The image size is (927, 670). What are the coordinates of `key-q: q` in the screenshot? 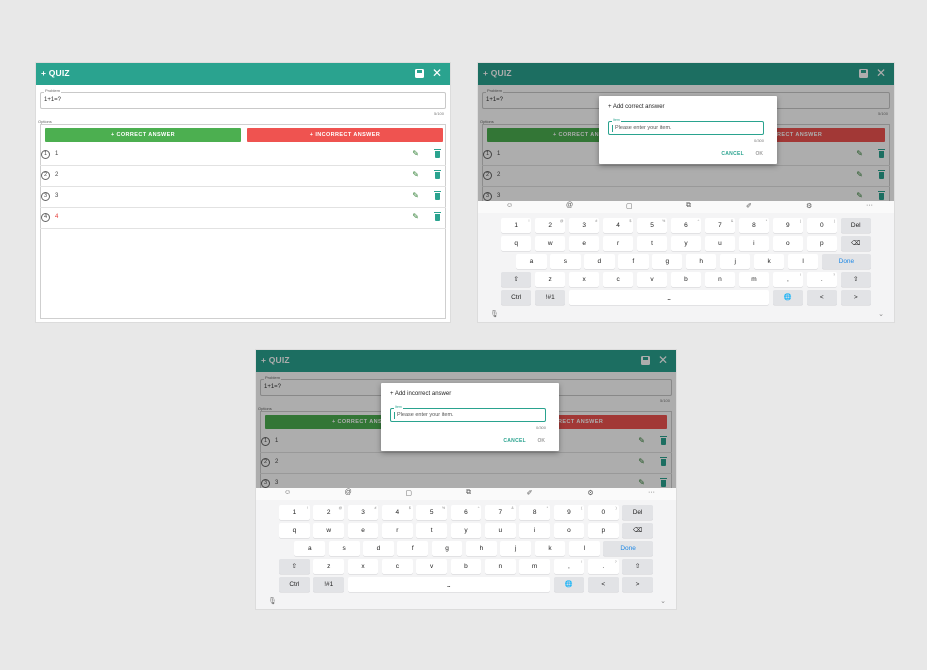 It's located at (294, 530).